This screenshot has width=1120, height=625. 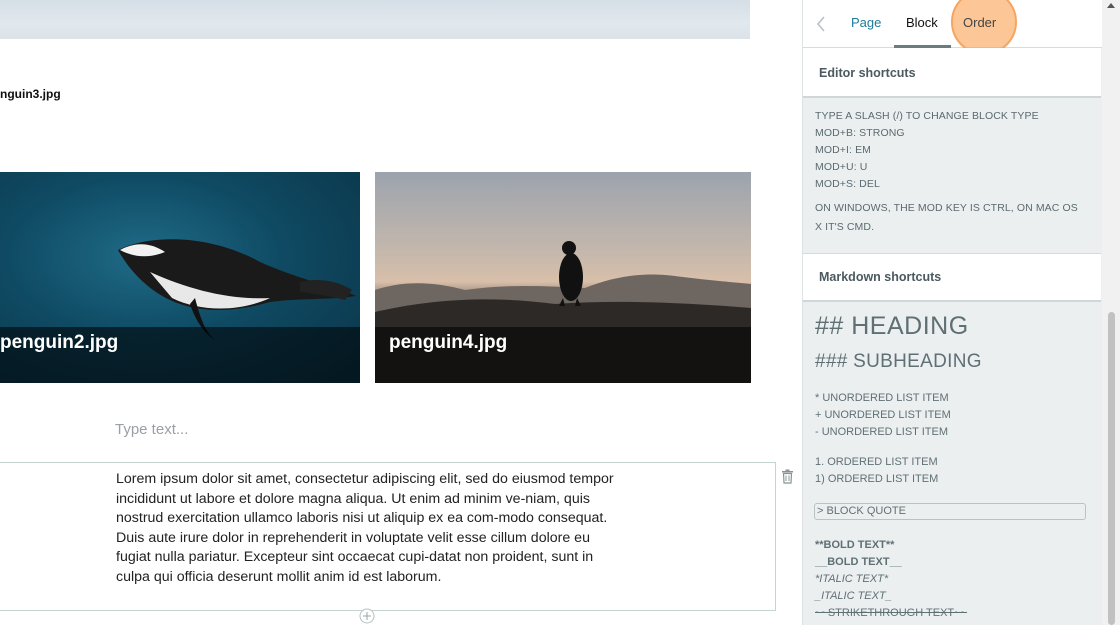 What do you see at coordinates (375, 19) in the screenshot?
I see `header-image` at bounding box center [375, 19].